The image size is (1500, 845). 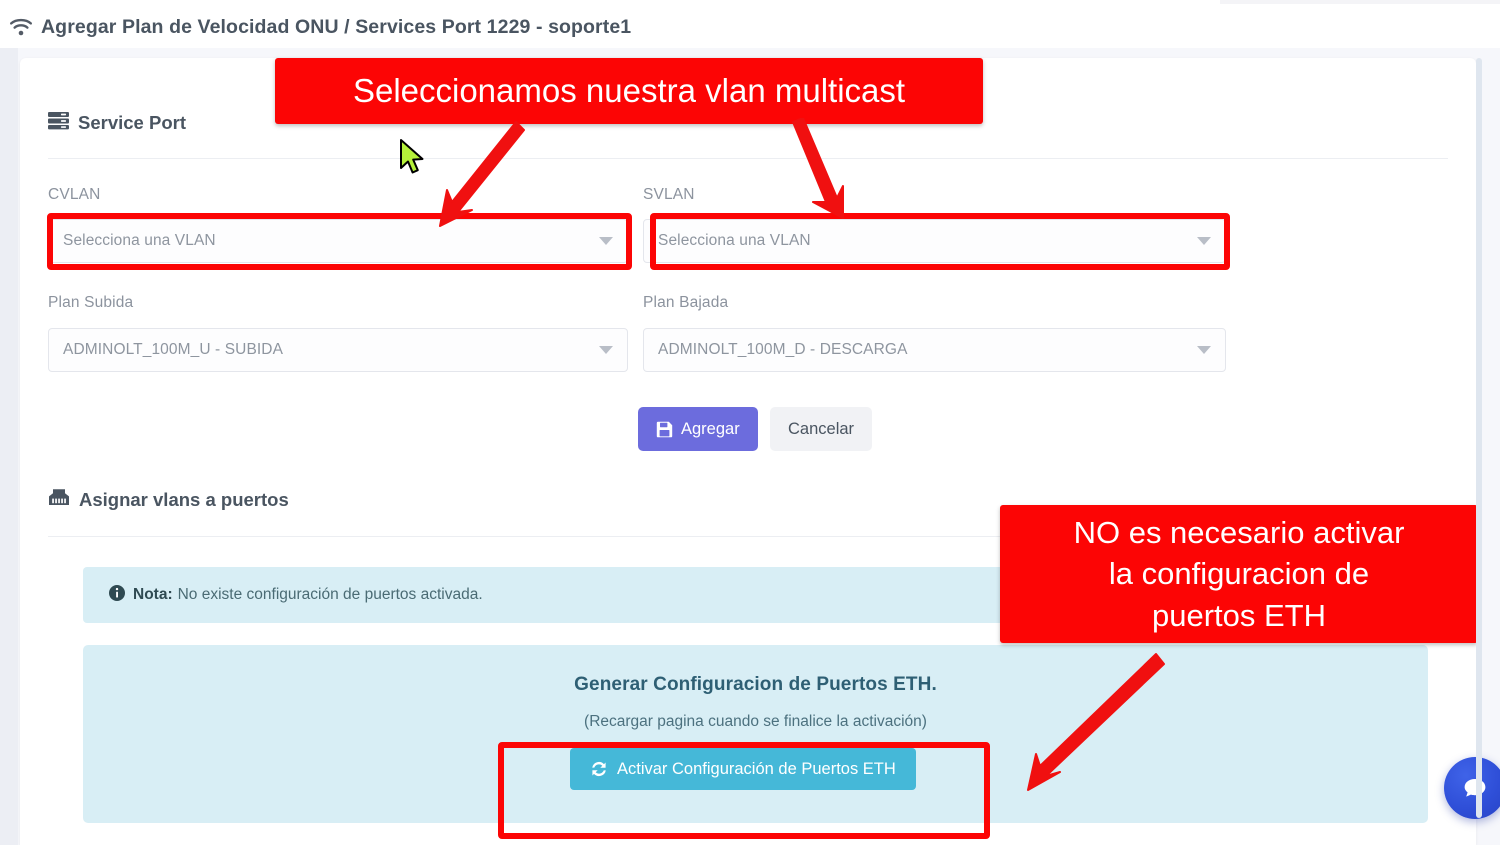 I want to click on wifi-icon, so click(x=21, y=27).